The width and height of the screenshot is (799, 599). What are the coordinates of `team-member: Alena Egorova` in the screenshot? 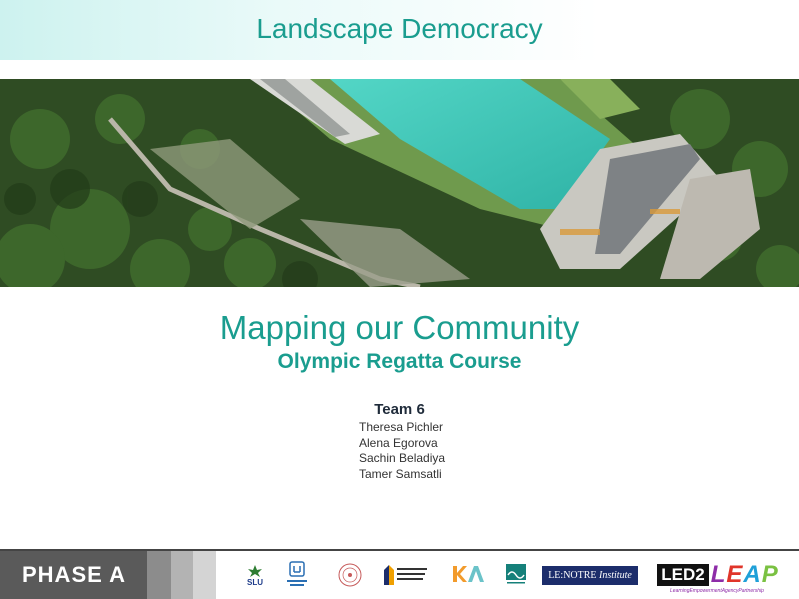 It's located at (398, 442).